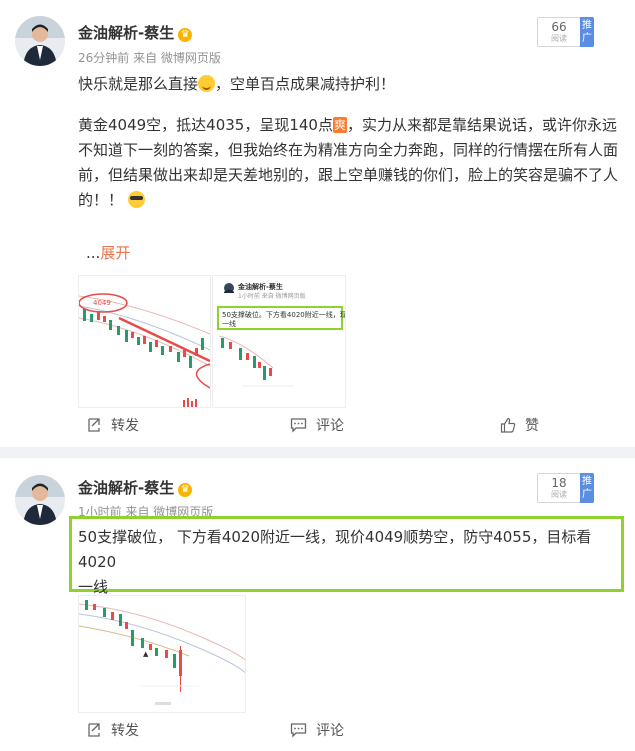 The image size is (635, 751). I want to click on post-action-bar: 转发 评论 赞, so click(317, 426).